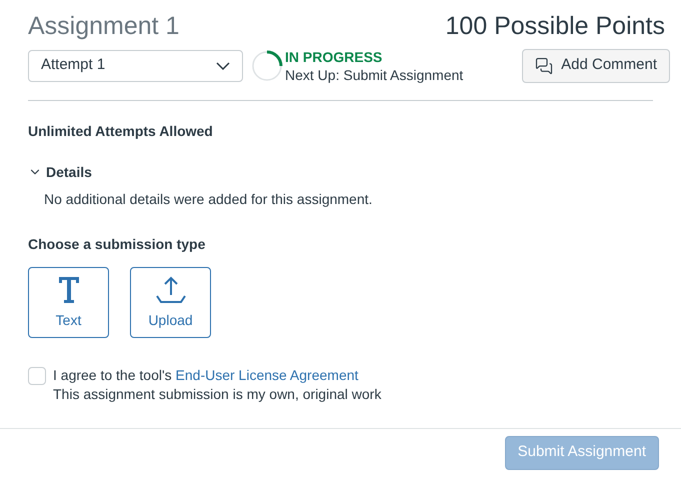 The height and width of the screenshot is (480, 681). What do you see at coordinates (223, 66) in the screenshot?
I see `chevron-down-icon` at bounding box center [223, 66].